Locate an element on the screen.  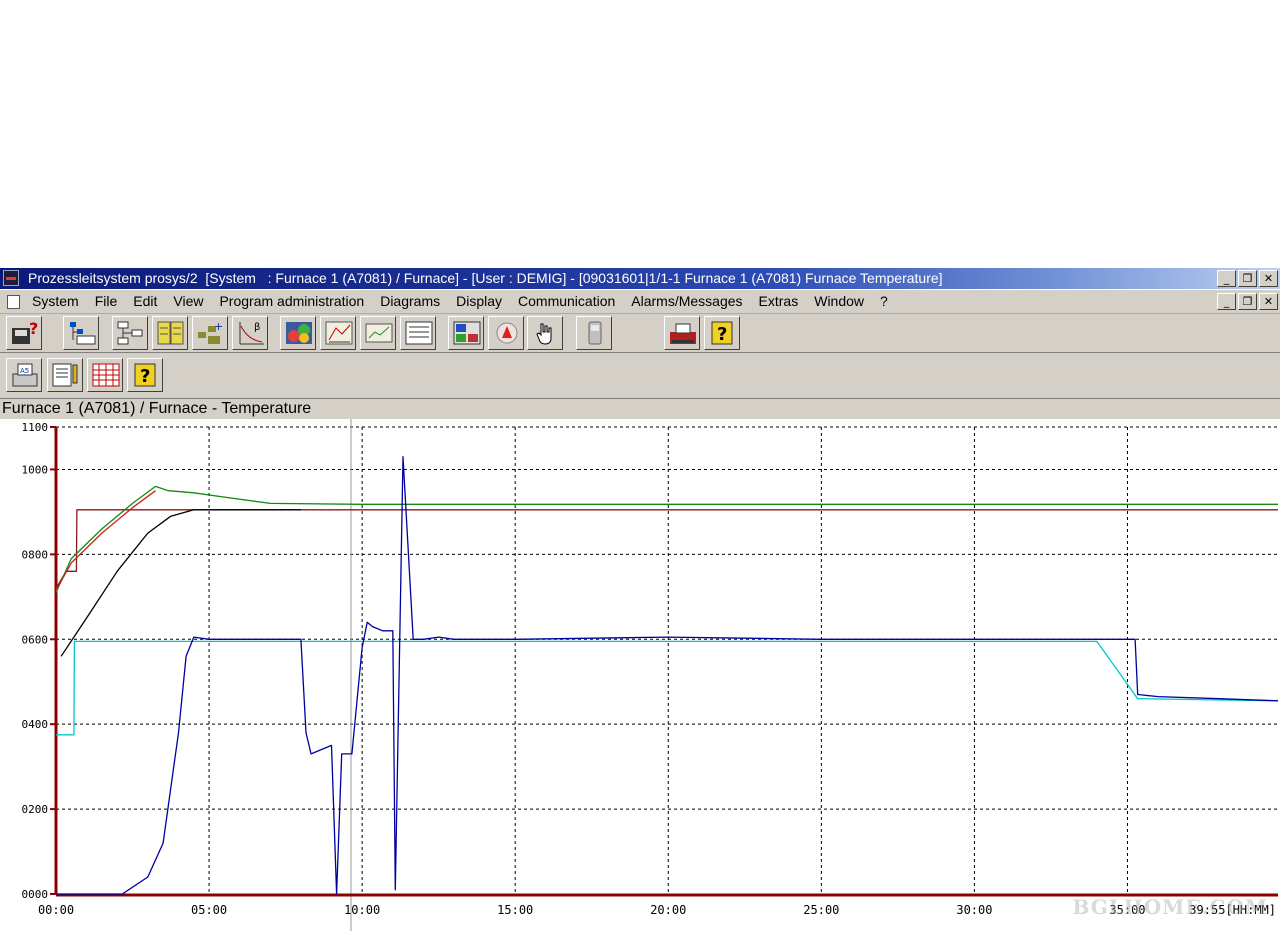
program-add-icon: + is located at coordinates (210, 332).